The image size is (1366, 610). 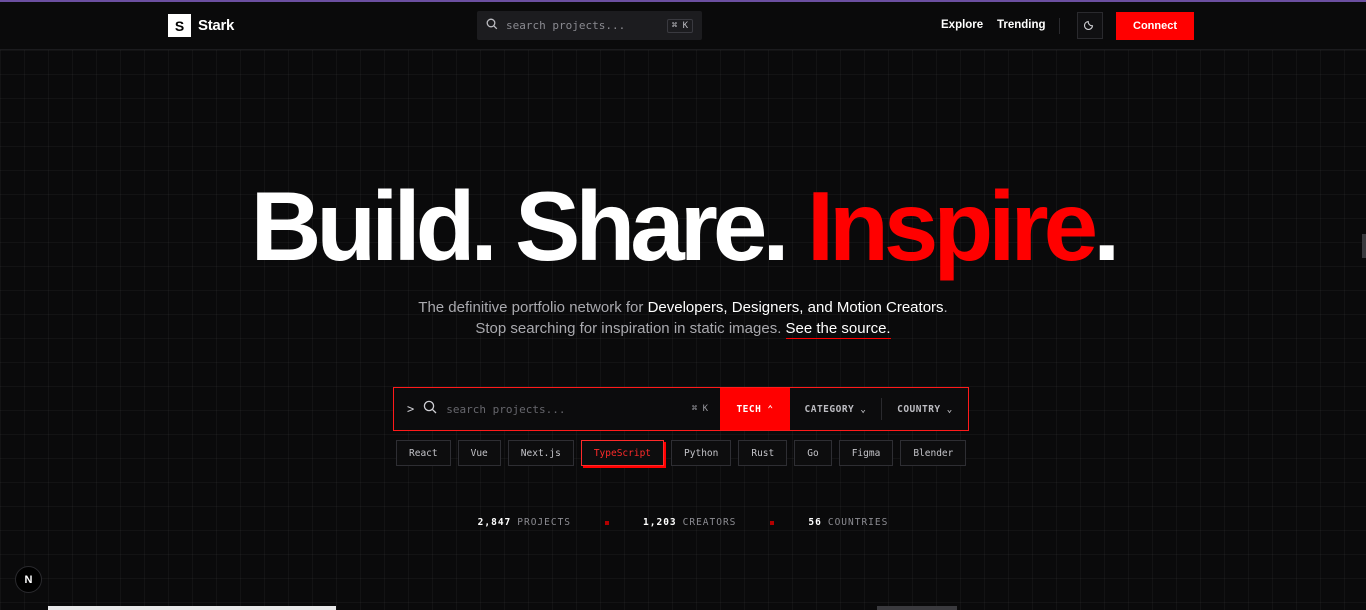 What do you see at coordinates (1059, 26) in the screenshot?
I see `header-divider` at bounding box center [1059, 26].